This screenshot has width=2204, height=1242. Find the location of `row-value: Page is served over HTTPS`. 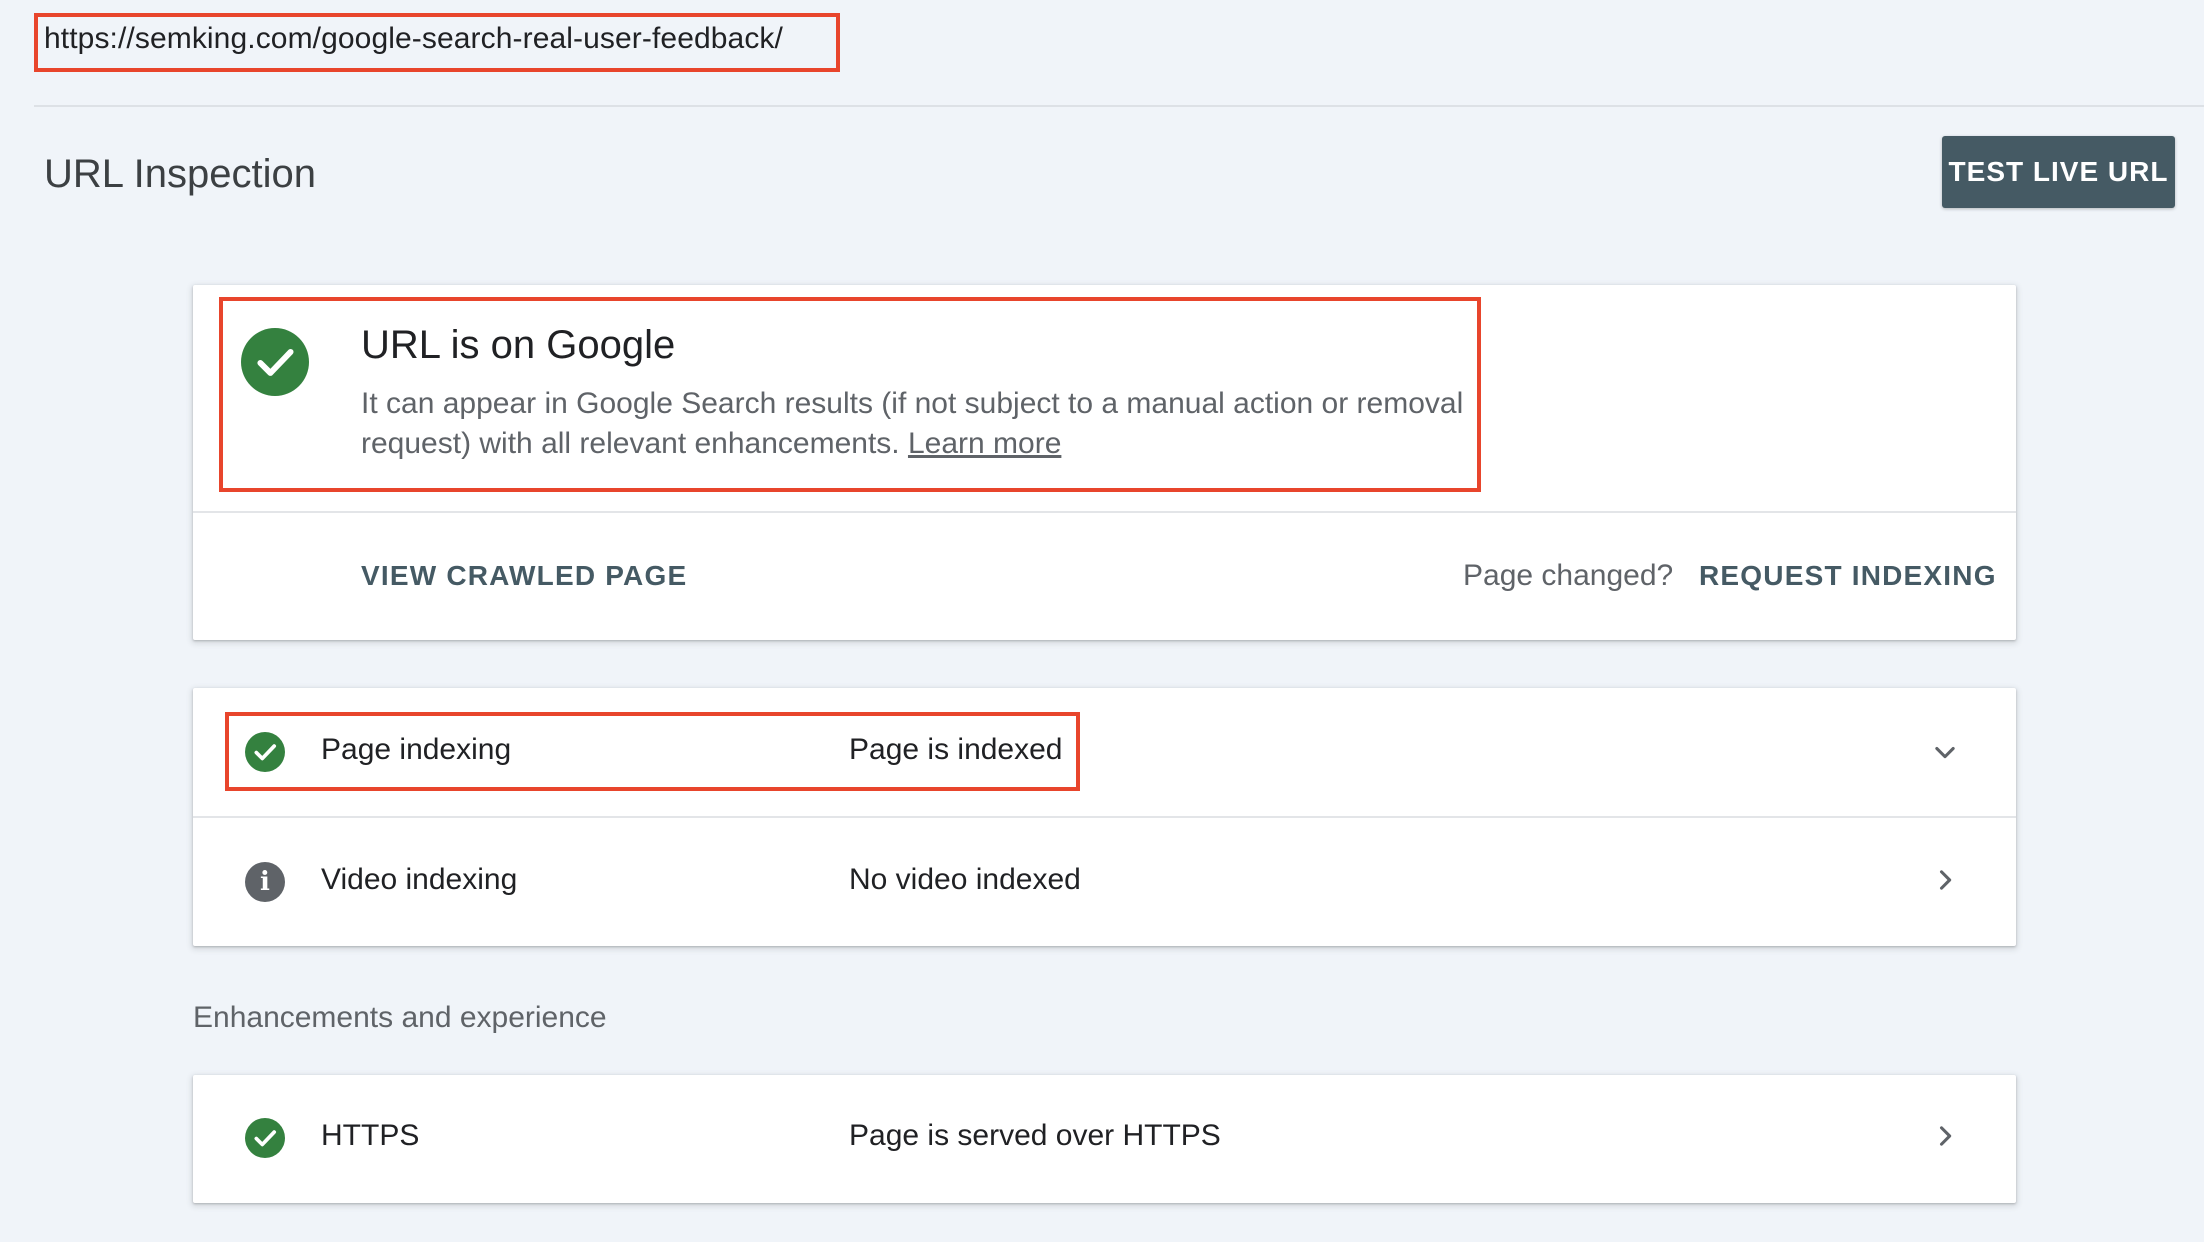

row-value: Page is served over HTTPS is located at coordinates (1035, 1135).